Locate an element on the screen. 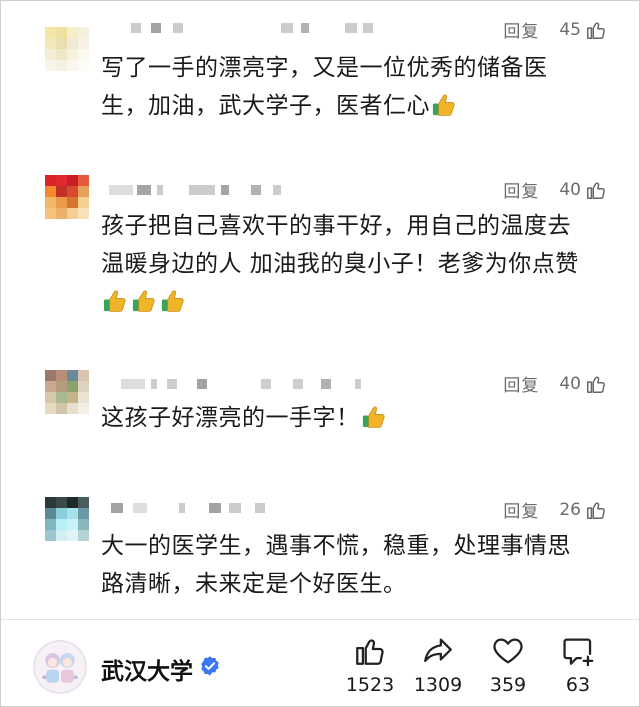 The height and width of the screenshot is (707, 640). comment-text: 这孩子好漂亮的一手字！ is located at coordinates (351, 418).